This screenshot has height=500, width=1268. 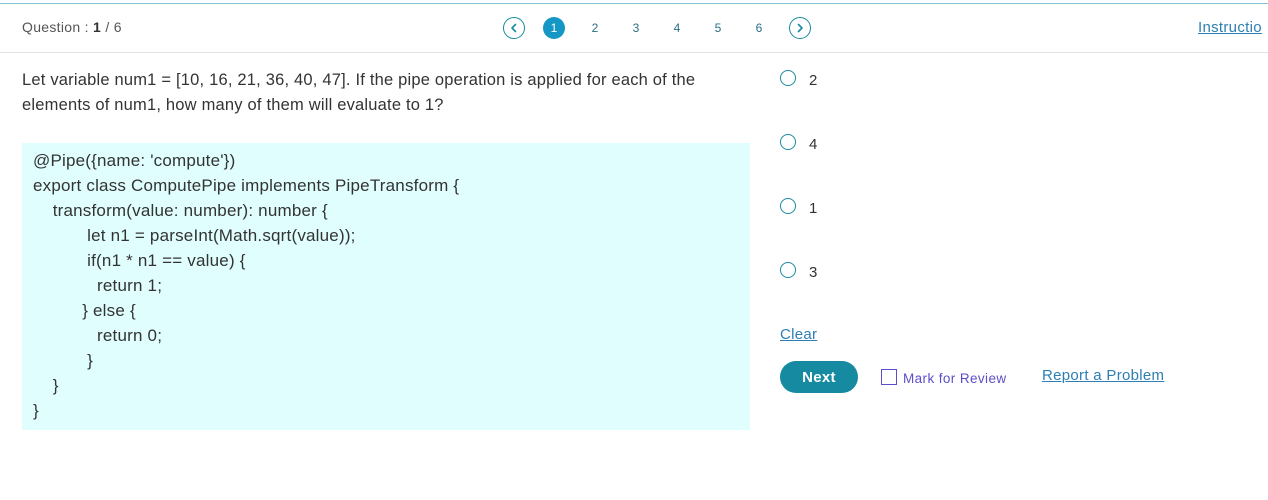 I want to click on code-line: @Pipe({name: 'compute'}), so click(x=134, y=160).